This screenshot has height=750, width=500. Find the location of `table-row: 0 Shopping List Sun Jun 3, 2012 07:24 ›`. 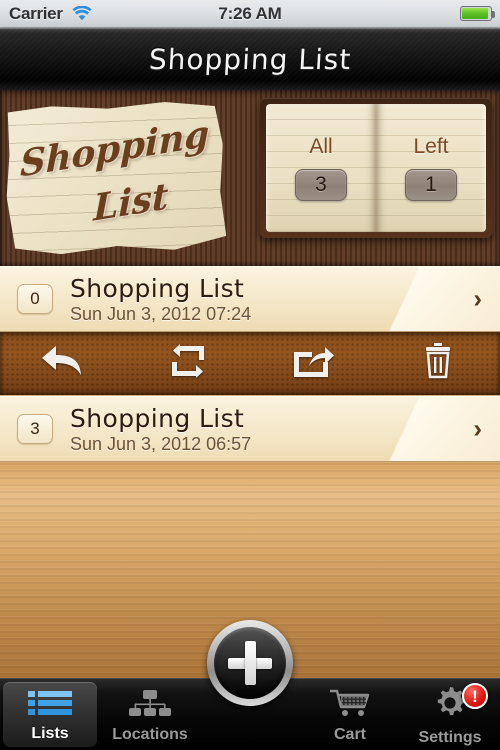

table-row: 0 Shopping List Sun Jun 3, 2012 07:24 › is located at coordinates (250, 299).